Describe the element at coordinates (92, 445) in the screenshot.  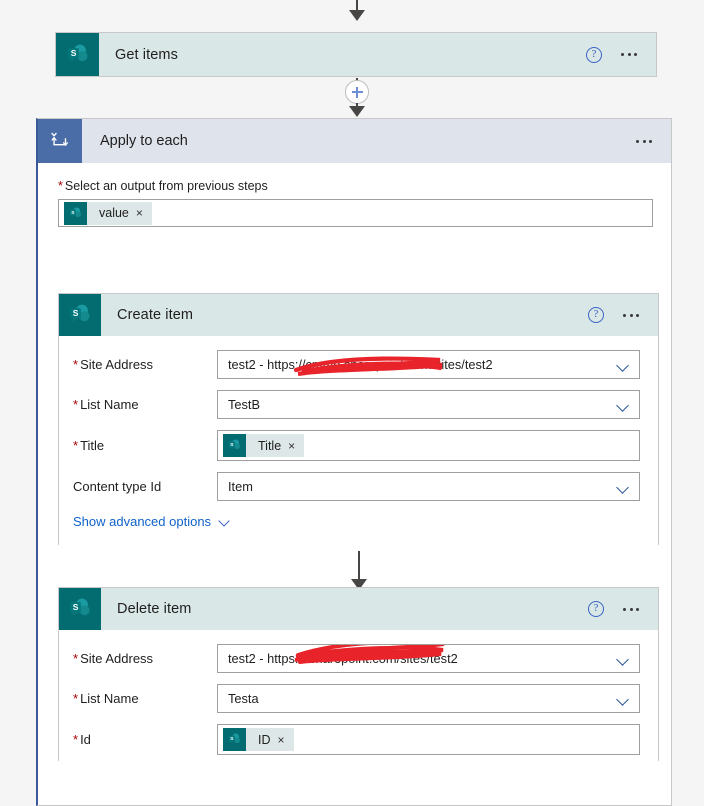
I see `field-label-text: Title` at that location.